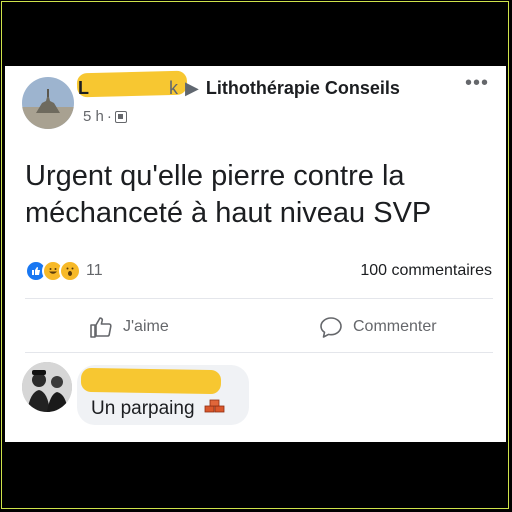 The width and height of the screenshot is (512, 512). What do you see at coordinates (426, 271) in the screenshot?
I see `comments-count: 100 commentaires` at bounding box center [426, 271].